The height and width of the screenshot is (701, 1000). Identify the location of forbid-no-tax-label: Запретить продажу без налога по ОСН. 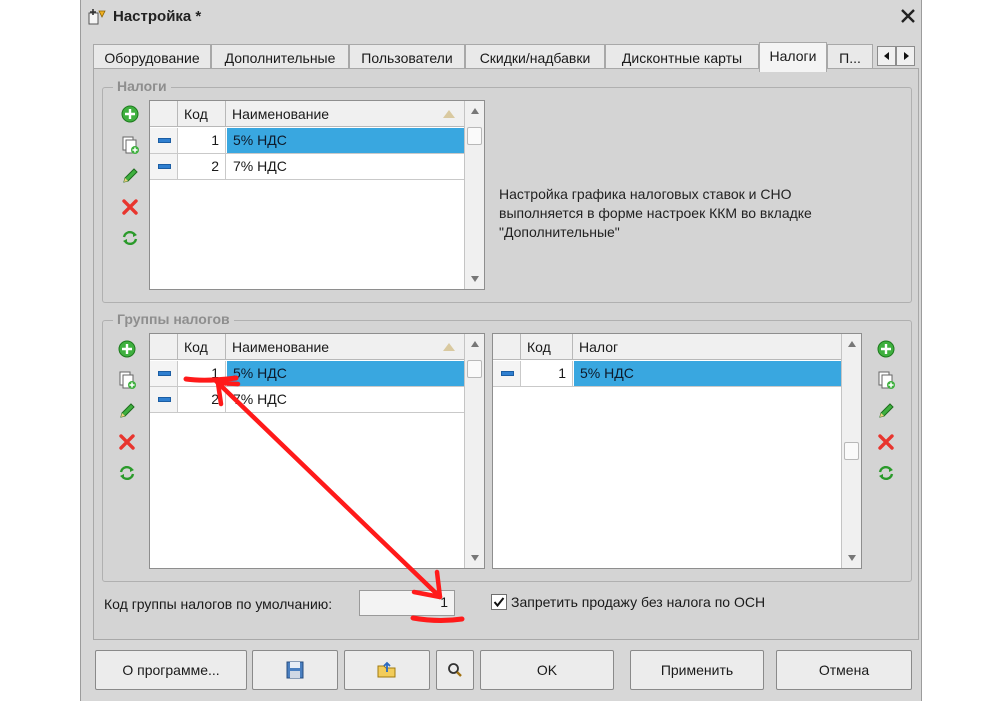
(638, 602).